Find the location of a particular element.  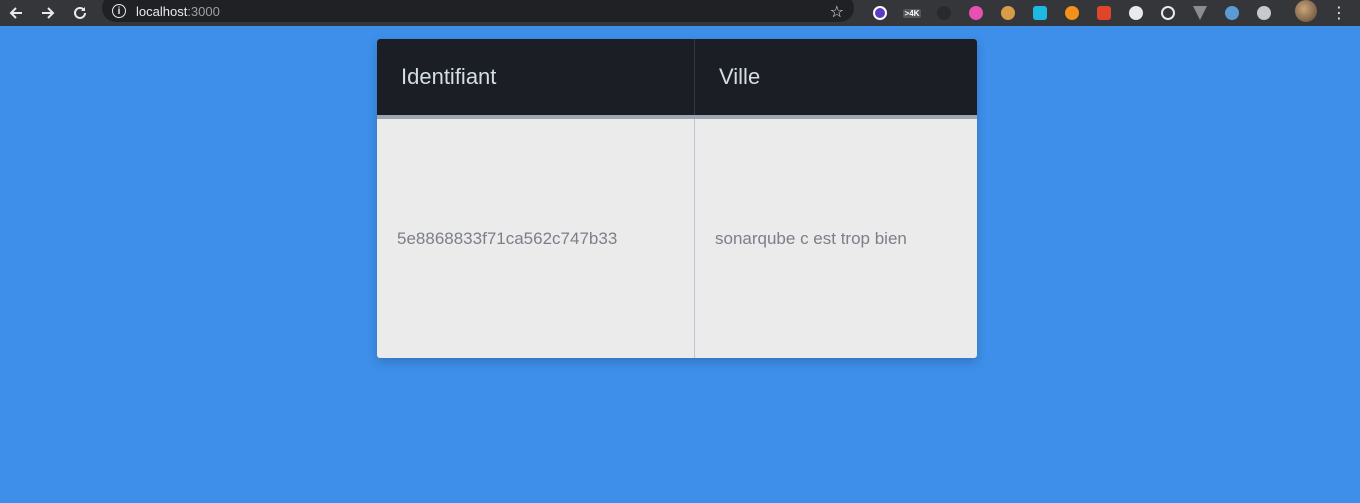

bookmark-star-icon: ☆ is located at coordinates (837, 12).